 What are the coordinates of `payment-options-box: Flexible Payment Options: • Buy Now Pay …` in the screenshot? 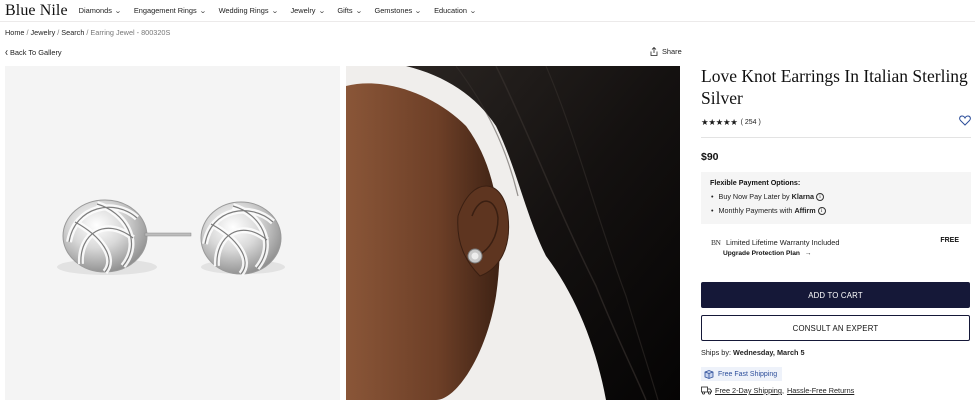 It's located at (836, 198).